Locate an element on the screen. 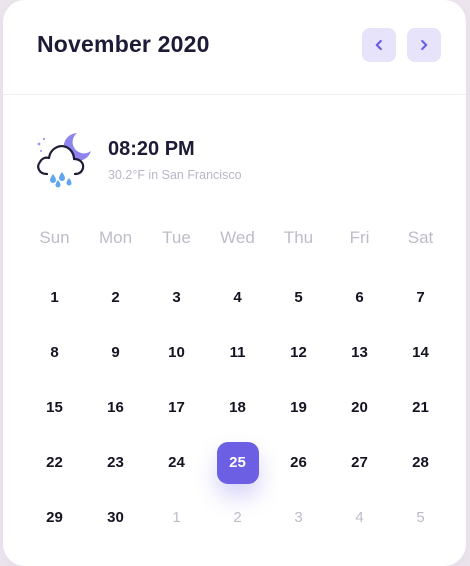 Image resolution: width=470 pixels, height=566 pixels. calendar-day: 22 is located at coordinates (54, 462).